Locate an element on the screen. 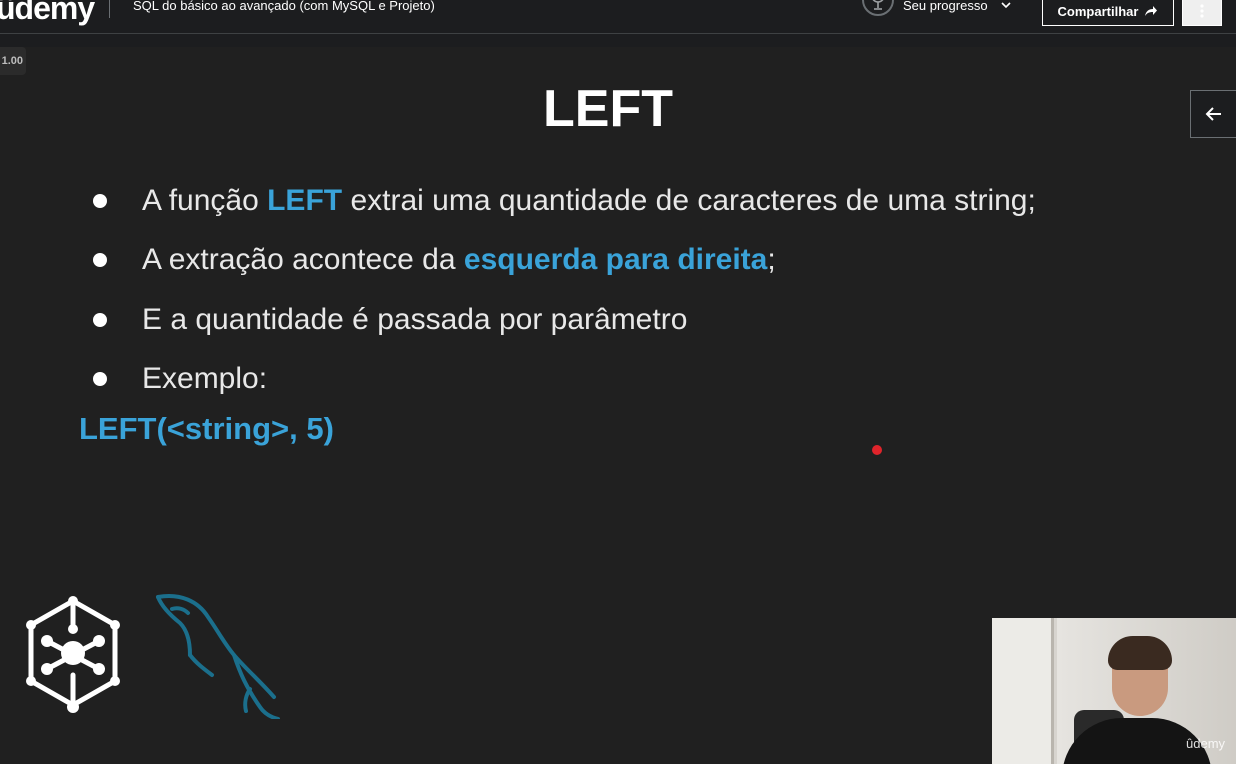  bullet-item: E a quantidade é passada por parâmetro is located at coordinates (564, 320).